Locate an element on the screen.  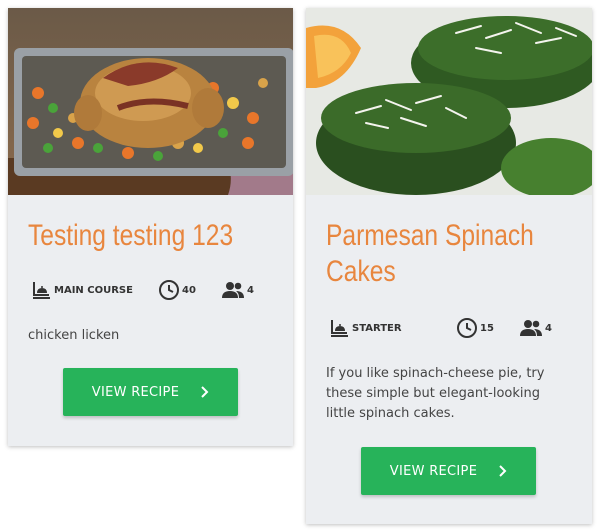
recipe-description: chicken licken is located at coordinates (74, 335).